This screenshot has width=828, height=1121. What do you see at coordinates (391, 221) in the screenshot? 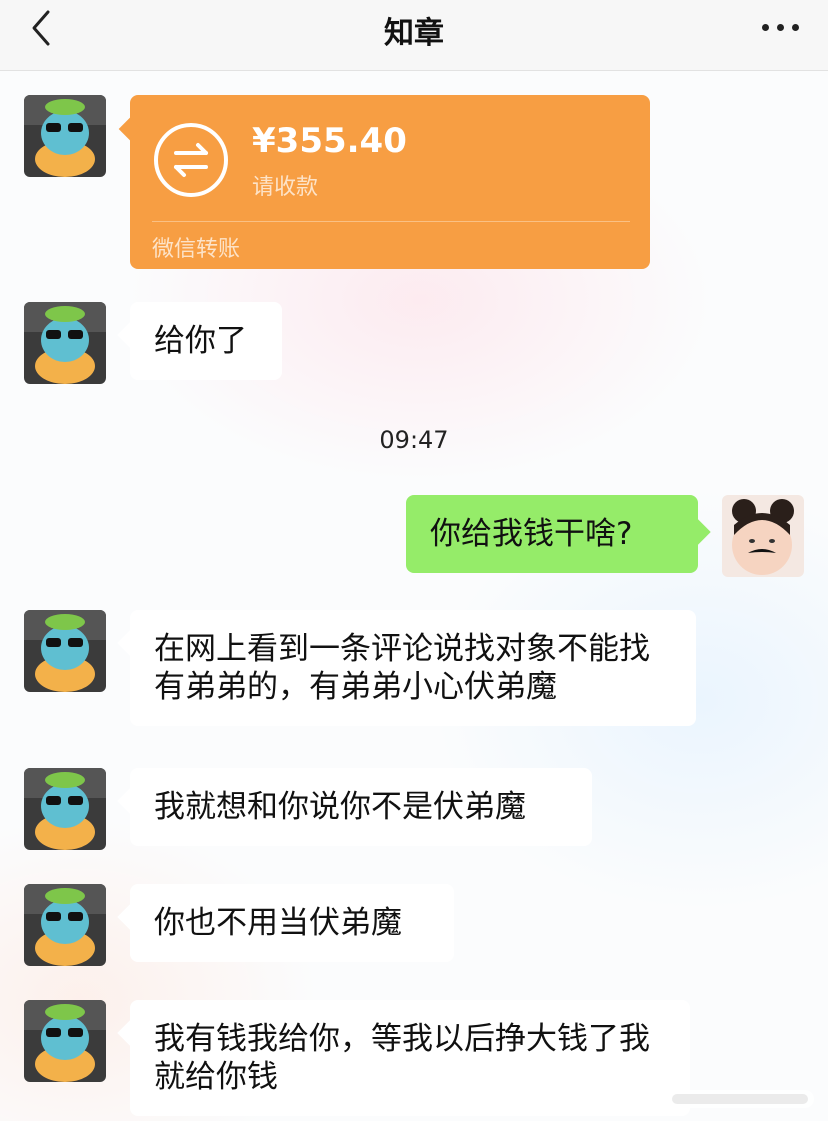
I see `divider` at bounding box center [391, 221].